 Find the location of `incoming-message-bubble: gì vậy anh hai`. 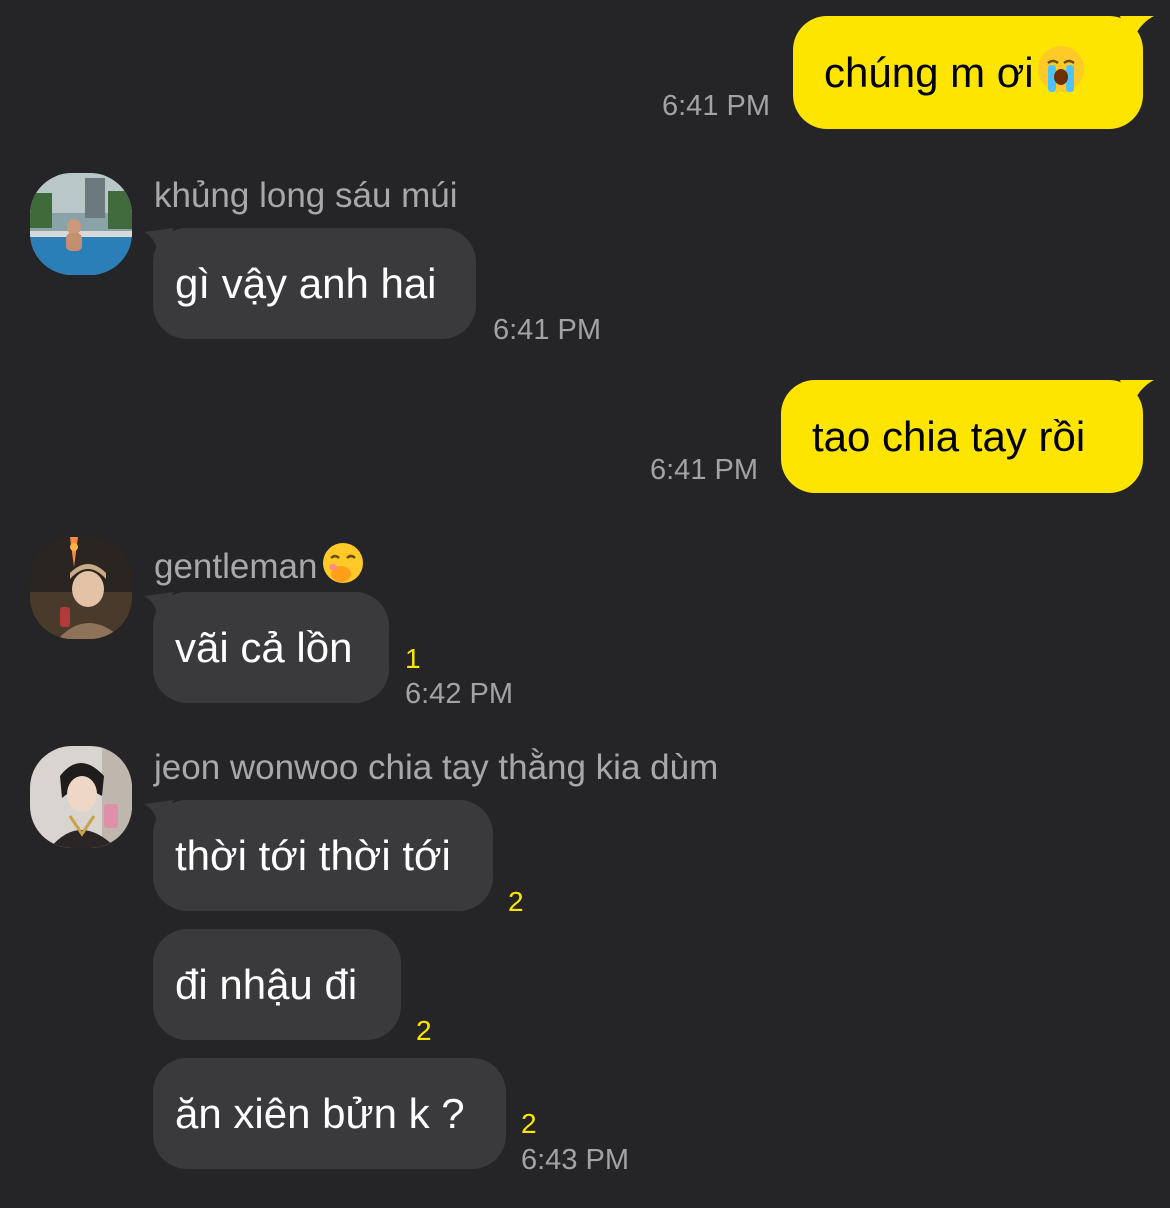

incoming-message-bubble: gì vậy anh hai is located at coordinates (314, 283).